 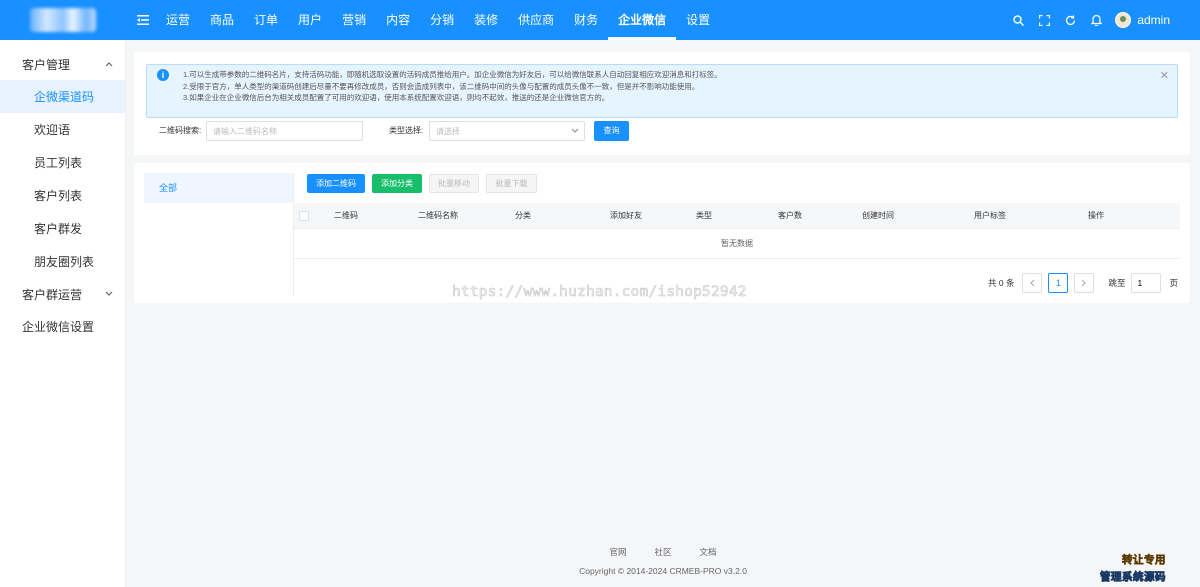 What do you see at coordinates (336, 183) in the screenshot?
I see `add-qrcode-button: 添加二维码` at bounding box center [336, 183].